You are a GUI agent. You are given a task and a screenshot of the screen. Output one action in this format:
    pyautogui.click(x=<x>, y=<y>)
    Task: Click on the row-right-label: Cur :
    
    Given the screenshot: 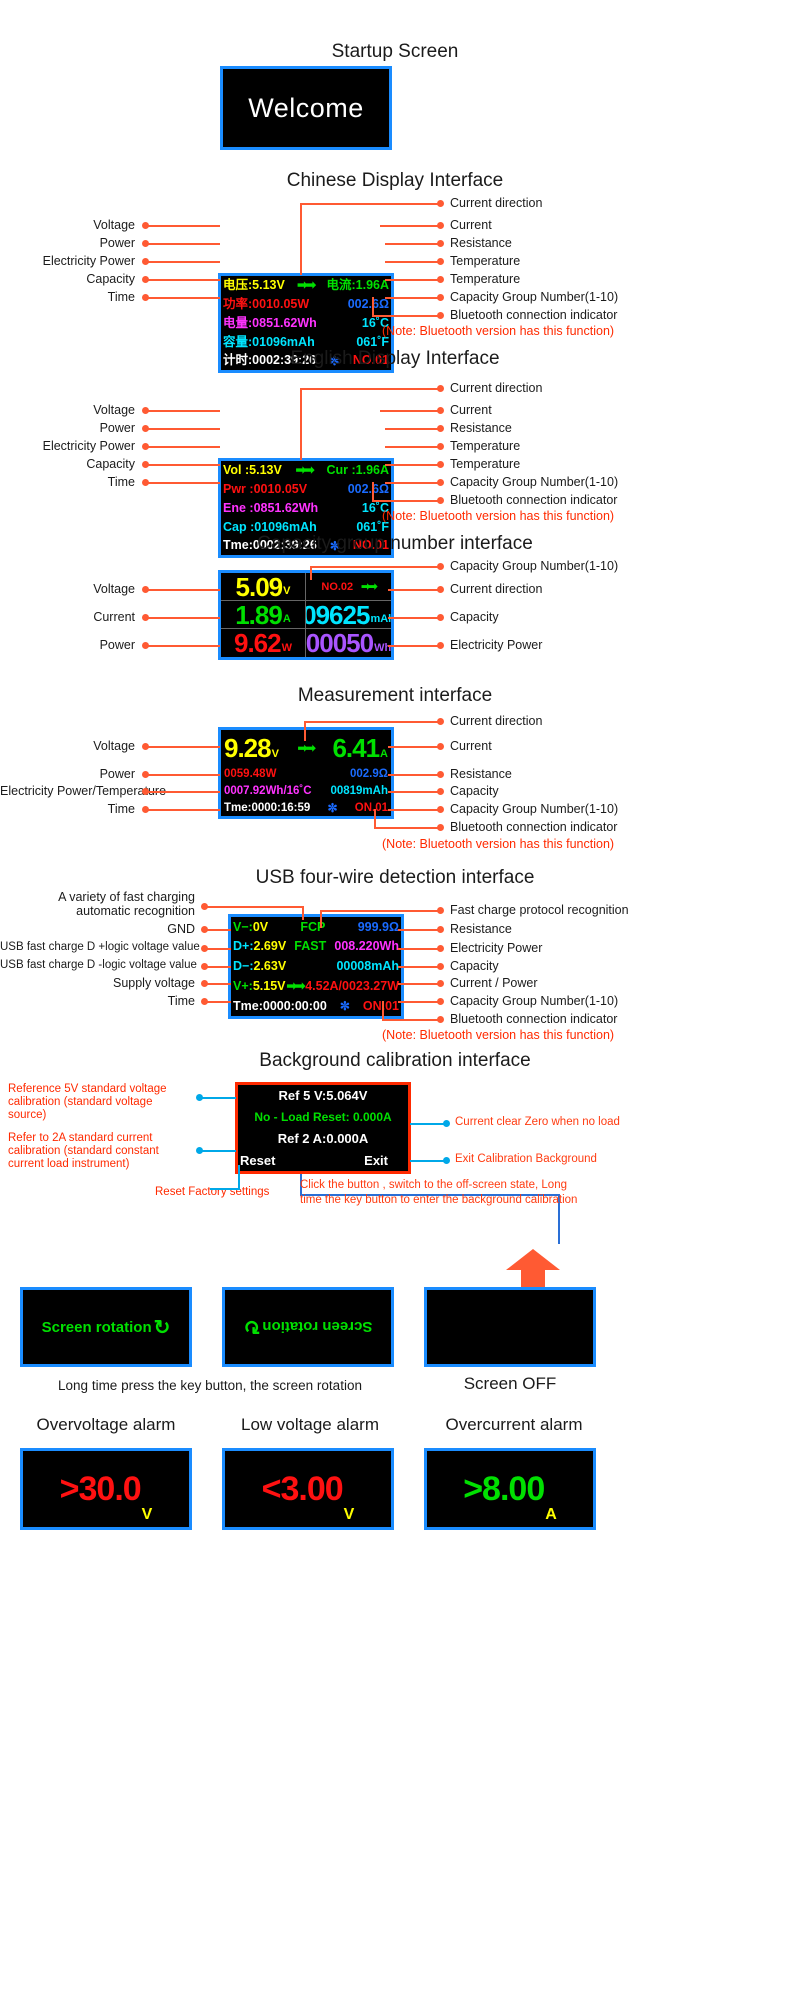 What is the action you would take?
    pyautogui.click(x=341, y=470)
    